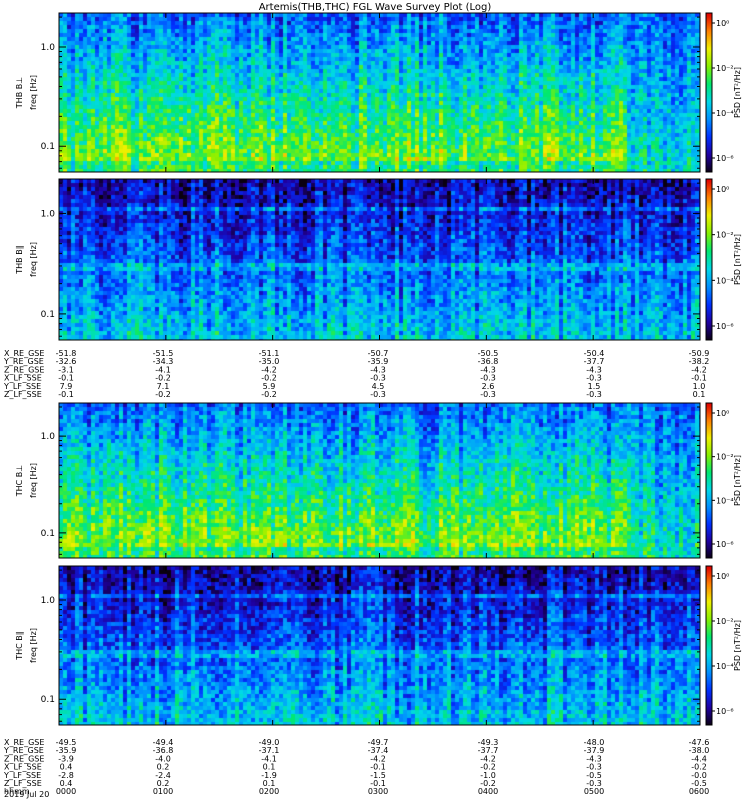  Describe the element at coordinates (33, 645) in the screenshot. I see `thc-bpar-ysublabel: freq [Hz]` at that location.